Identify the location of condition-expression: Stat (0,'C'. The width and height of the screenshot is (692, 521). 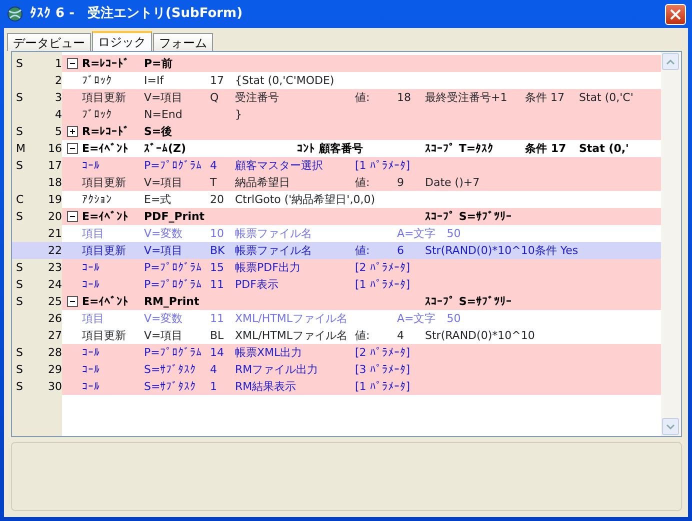
(606, 98).